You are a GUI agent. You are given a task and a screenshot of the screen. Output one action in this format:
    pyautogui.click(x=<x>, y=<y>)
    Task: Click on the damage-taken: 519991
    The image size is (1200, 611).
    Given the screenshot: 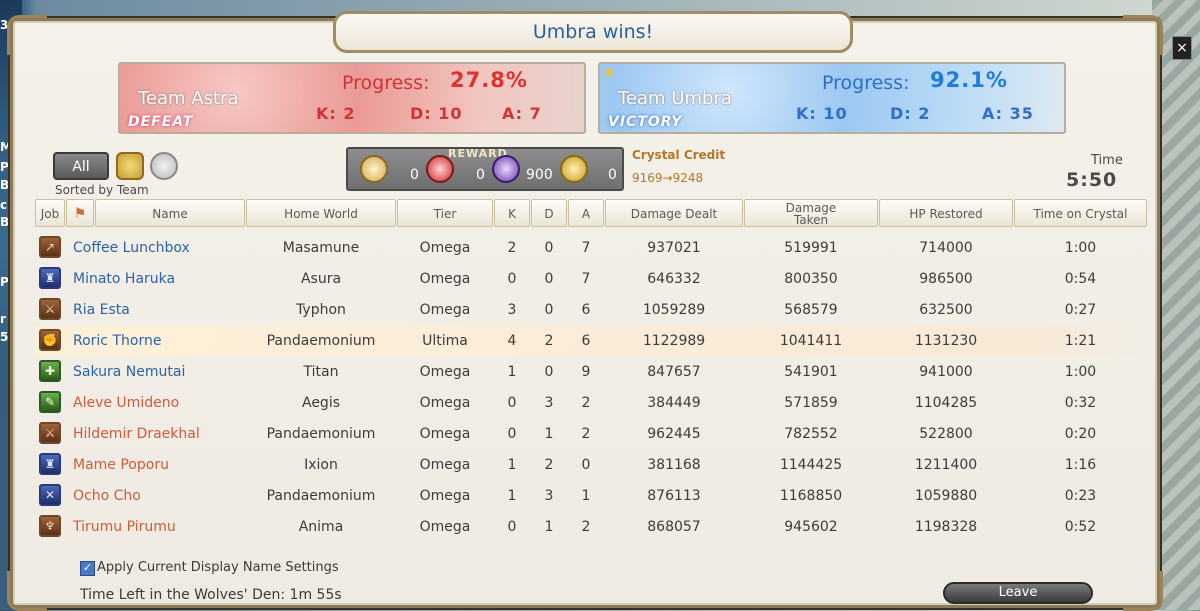 What is the action you would take?
    pyautogui.click(x=811, y=248)
    